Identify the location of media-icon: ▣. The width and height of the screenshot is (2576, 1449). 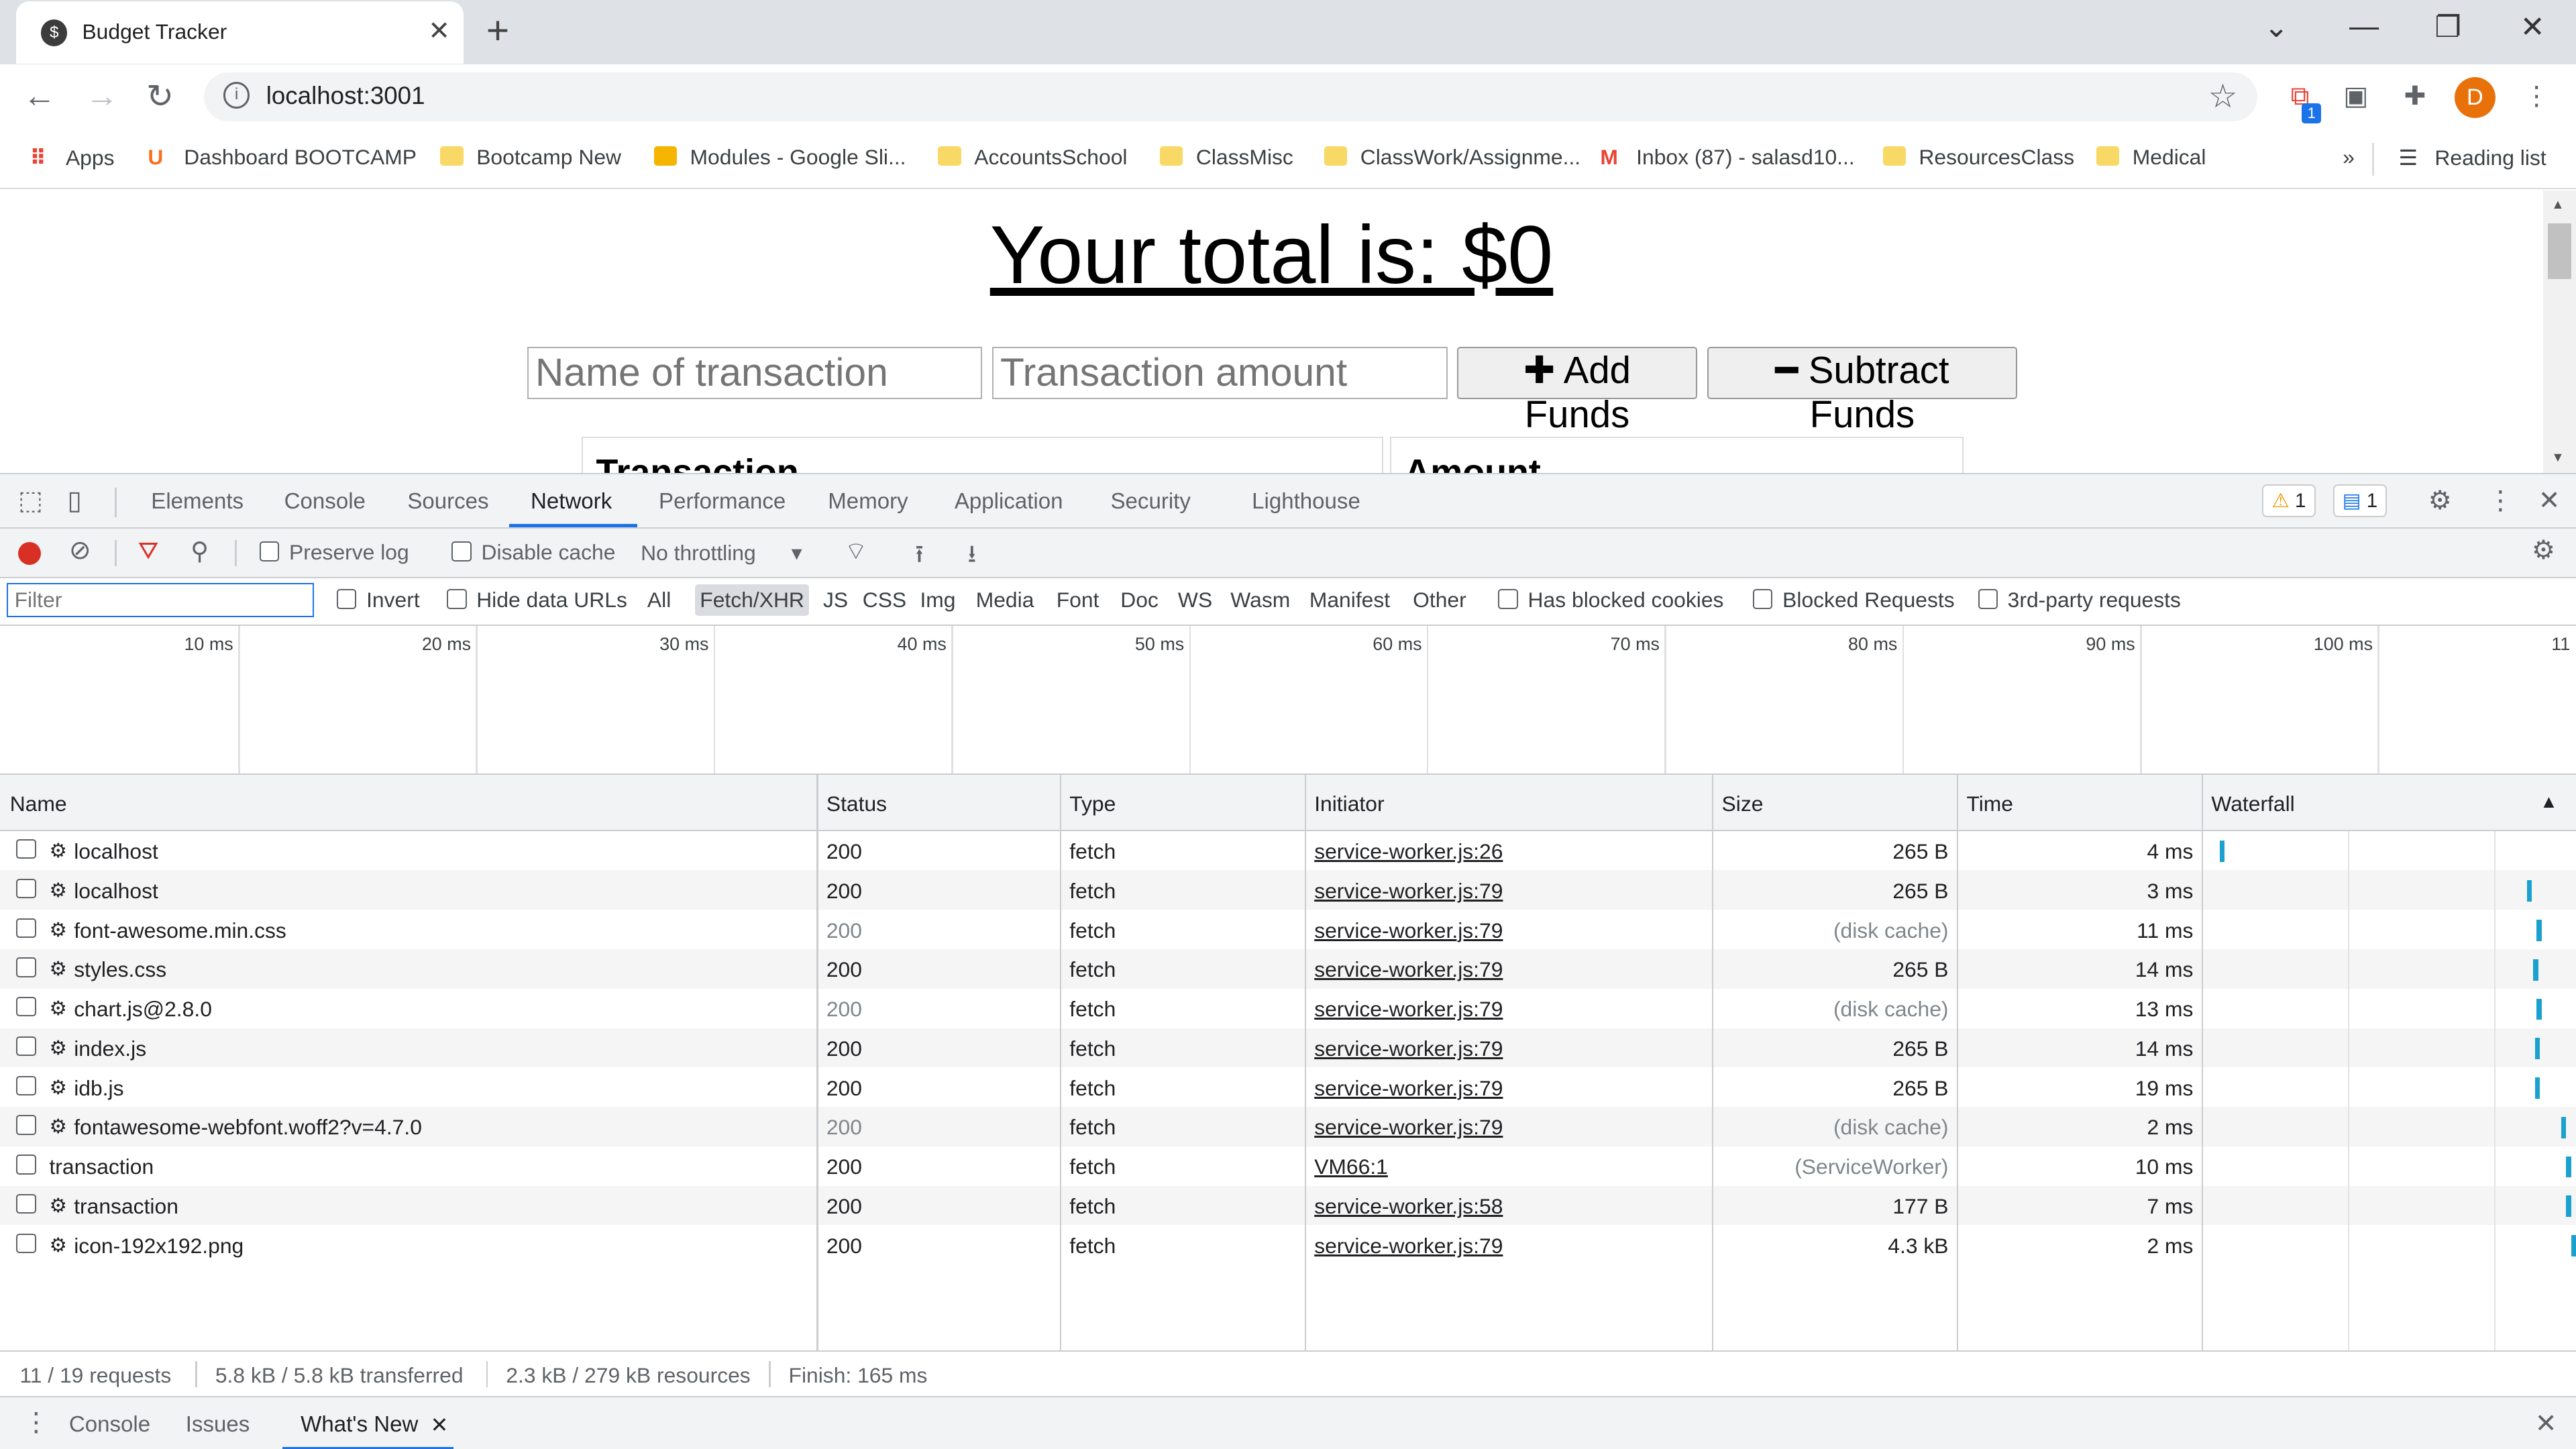
(2355, 97).